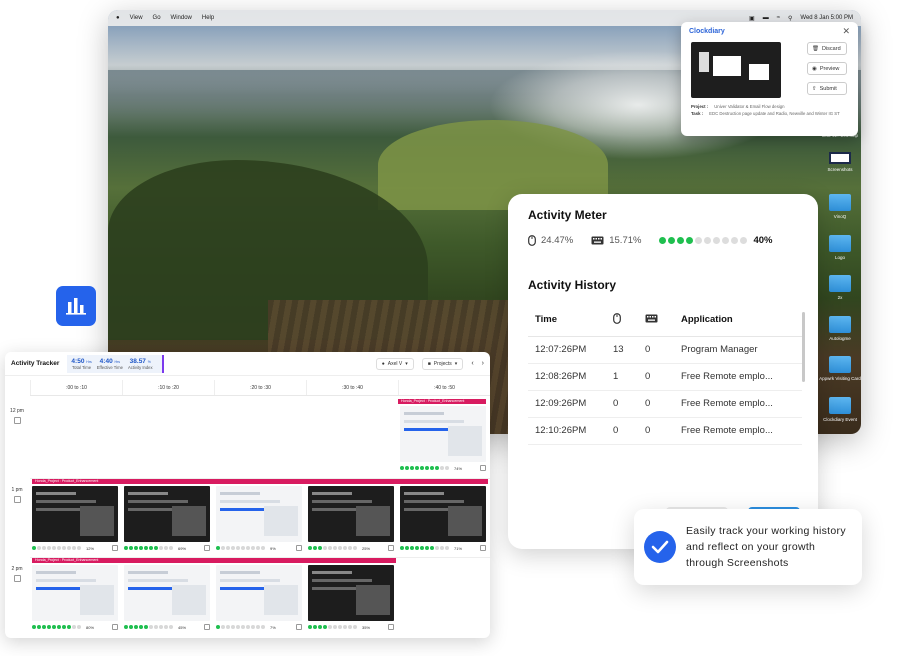 The height and width of the screenshot is (656, 906). I want to click on wifi-icon: ≈, so click(778, 18).